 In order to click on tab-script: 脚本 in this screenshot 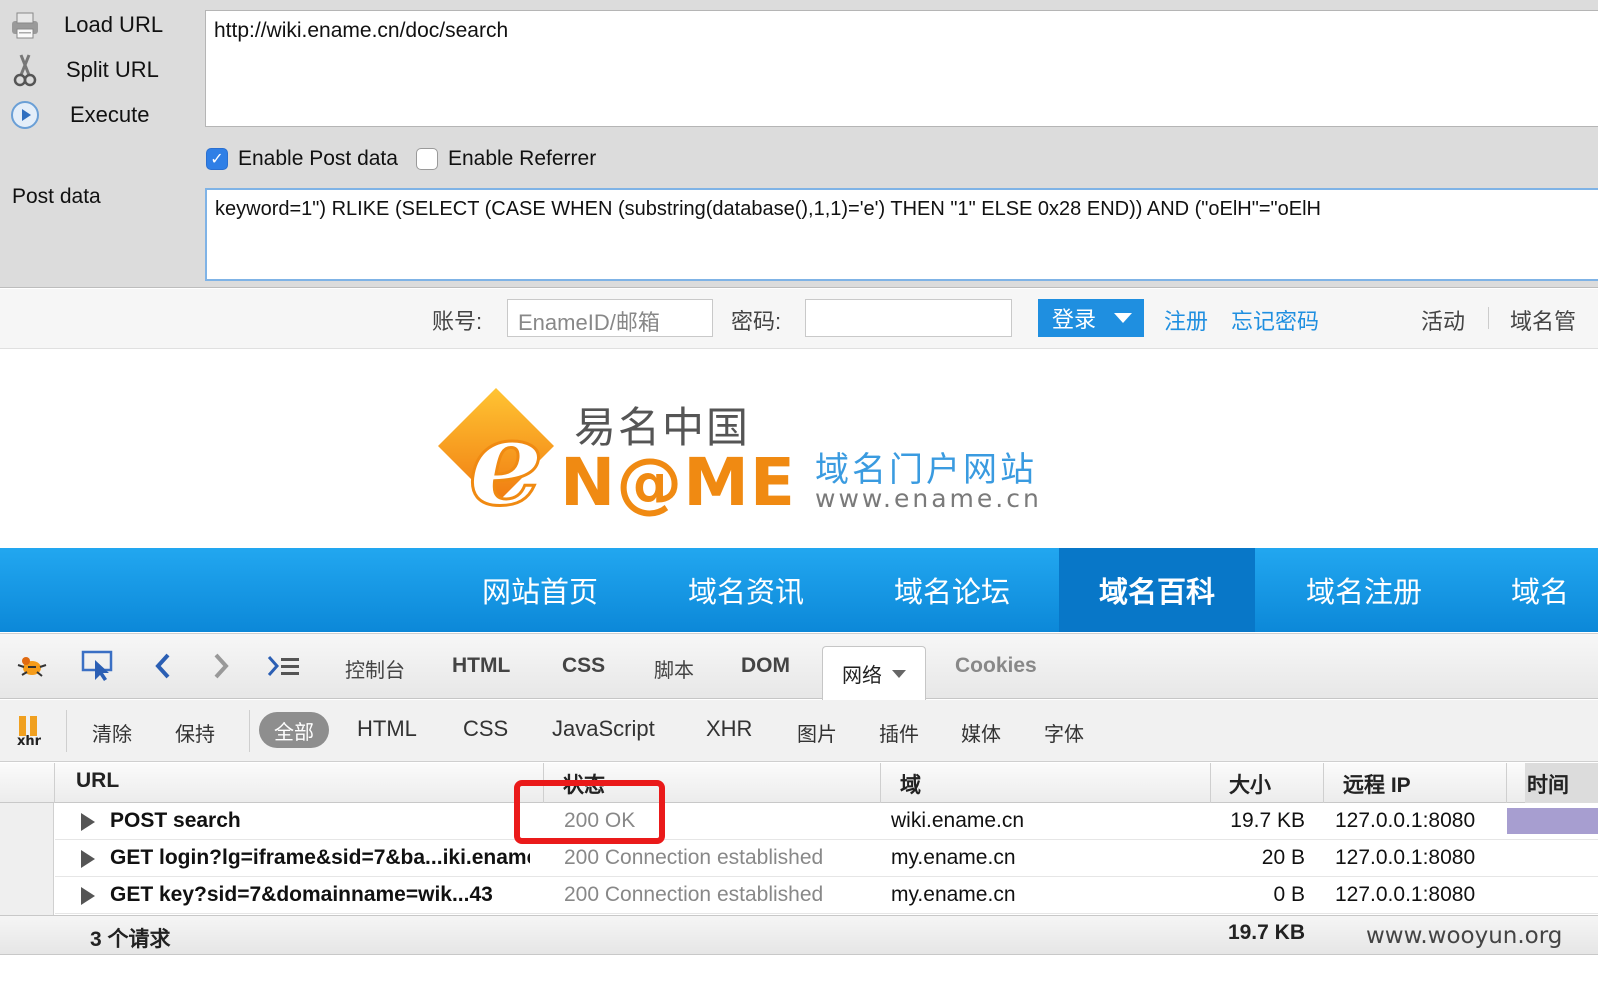, I will do `click(674, 668)`.